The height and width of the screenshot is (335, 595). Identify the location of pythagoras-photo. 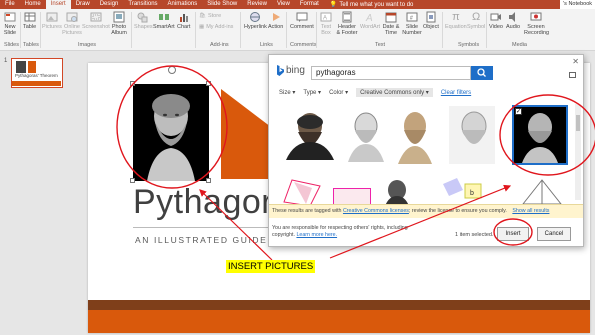
(171, 132).